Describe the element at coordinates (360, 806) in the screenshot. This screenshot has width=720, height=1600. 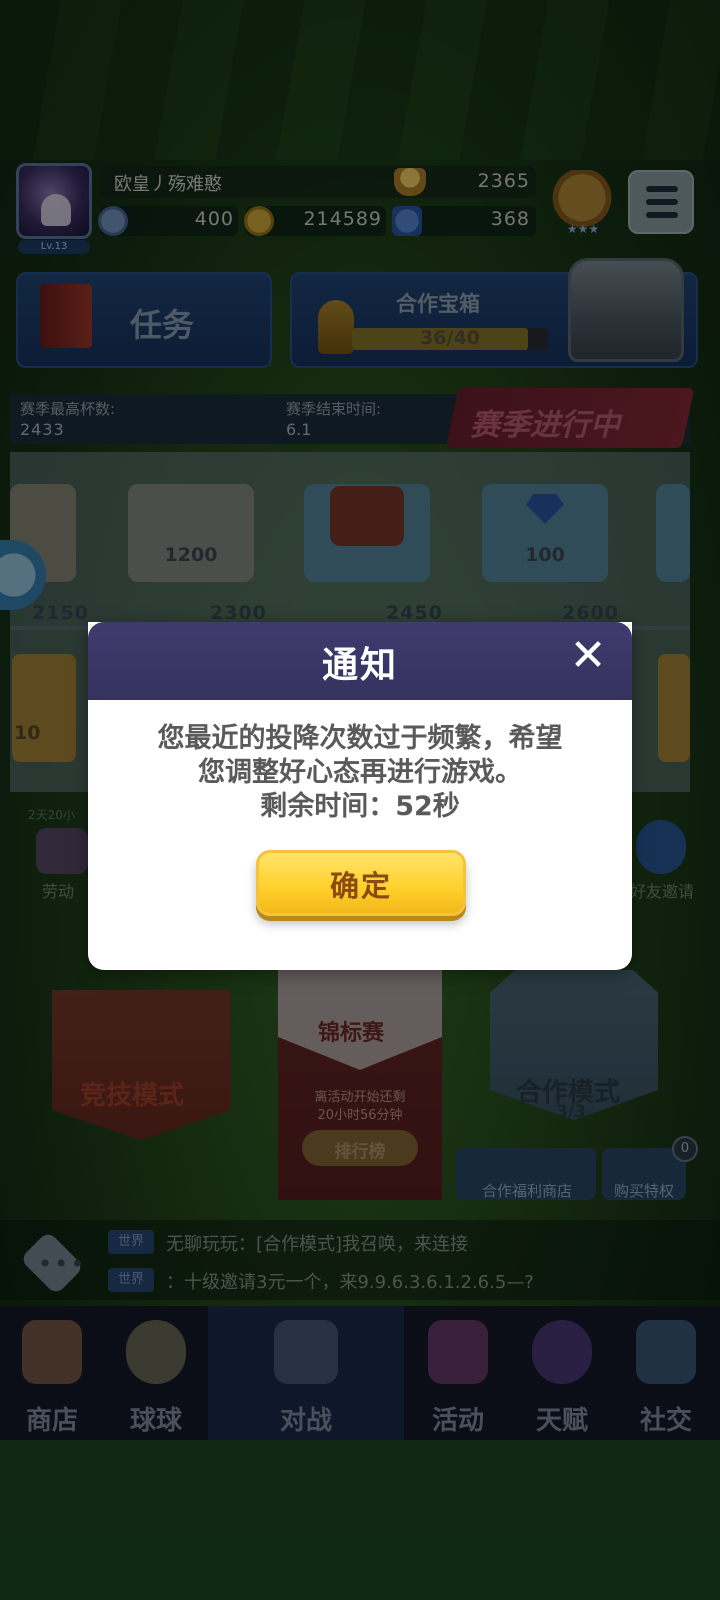
I see `notice-remaining-time: 剩余时间：52秒` at that location.